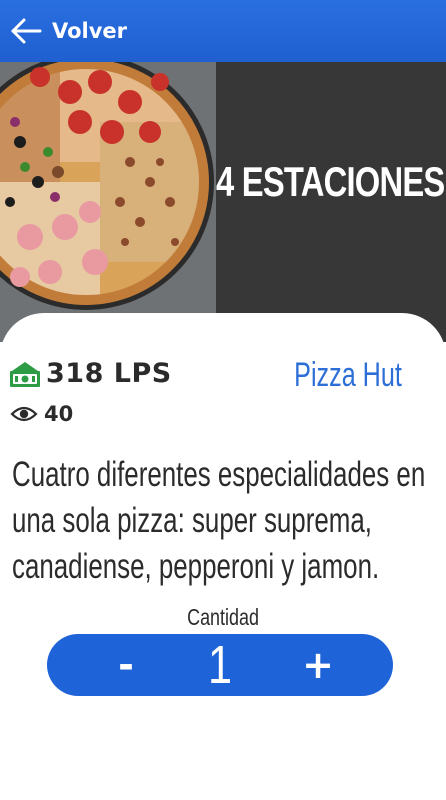  What do you see at coordinates (348, 375) in the screenshot?
I see `brand-name: Pizza Hut` at bounding box center [348, 375].